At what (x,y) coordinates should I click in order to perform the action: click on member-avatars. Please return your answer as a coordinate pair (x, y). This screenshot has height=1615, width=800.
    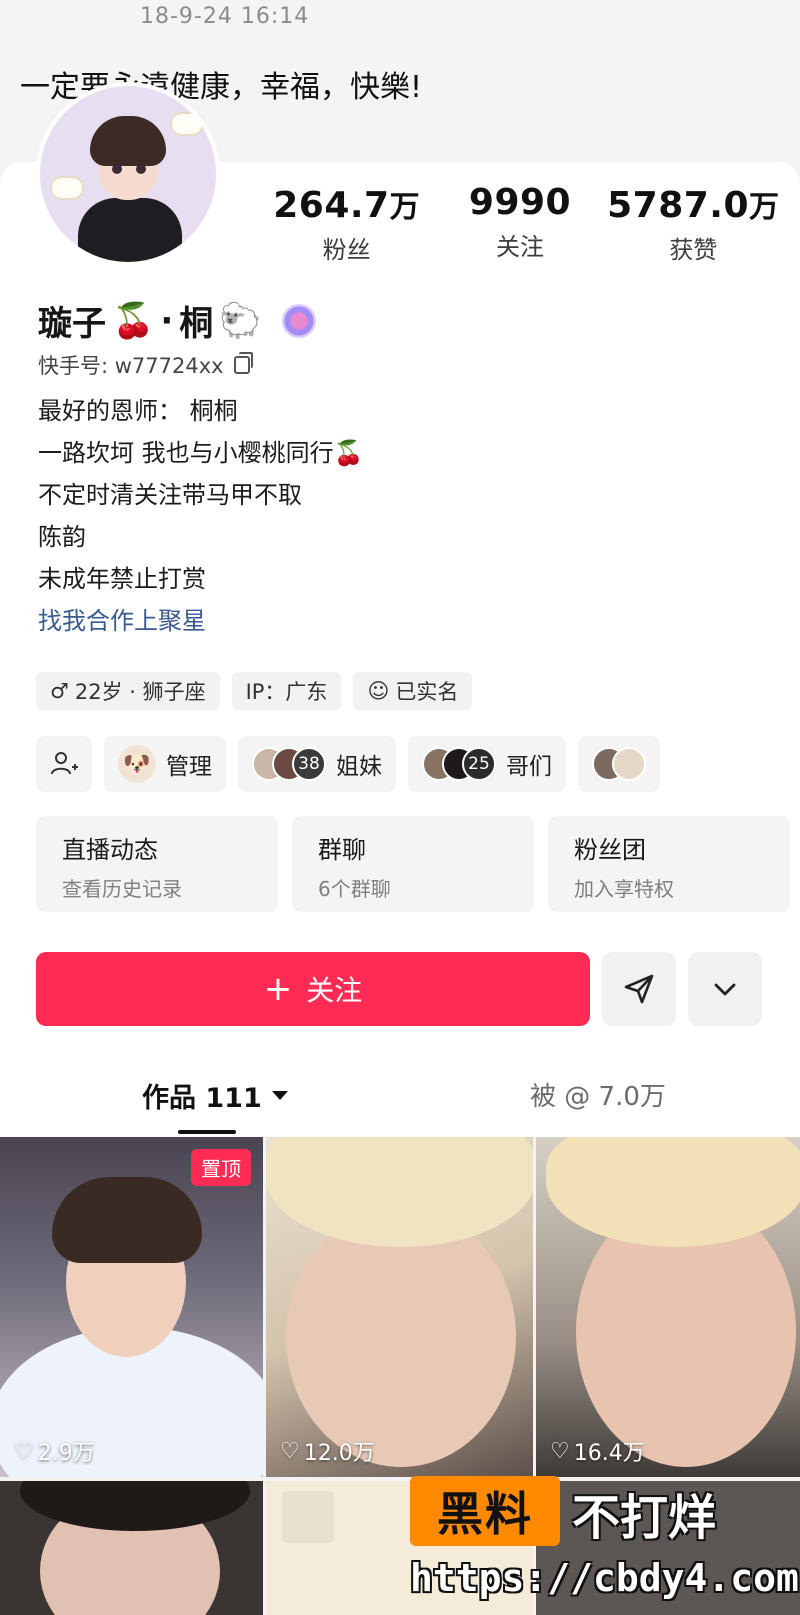
    Looking at the image, I should click on (619, 764).